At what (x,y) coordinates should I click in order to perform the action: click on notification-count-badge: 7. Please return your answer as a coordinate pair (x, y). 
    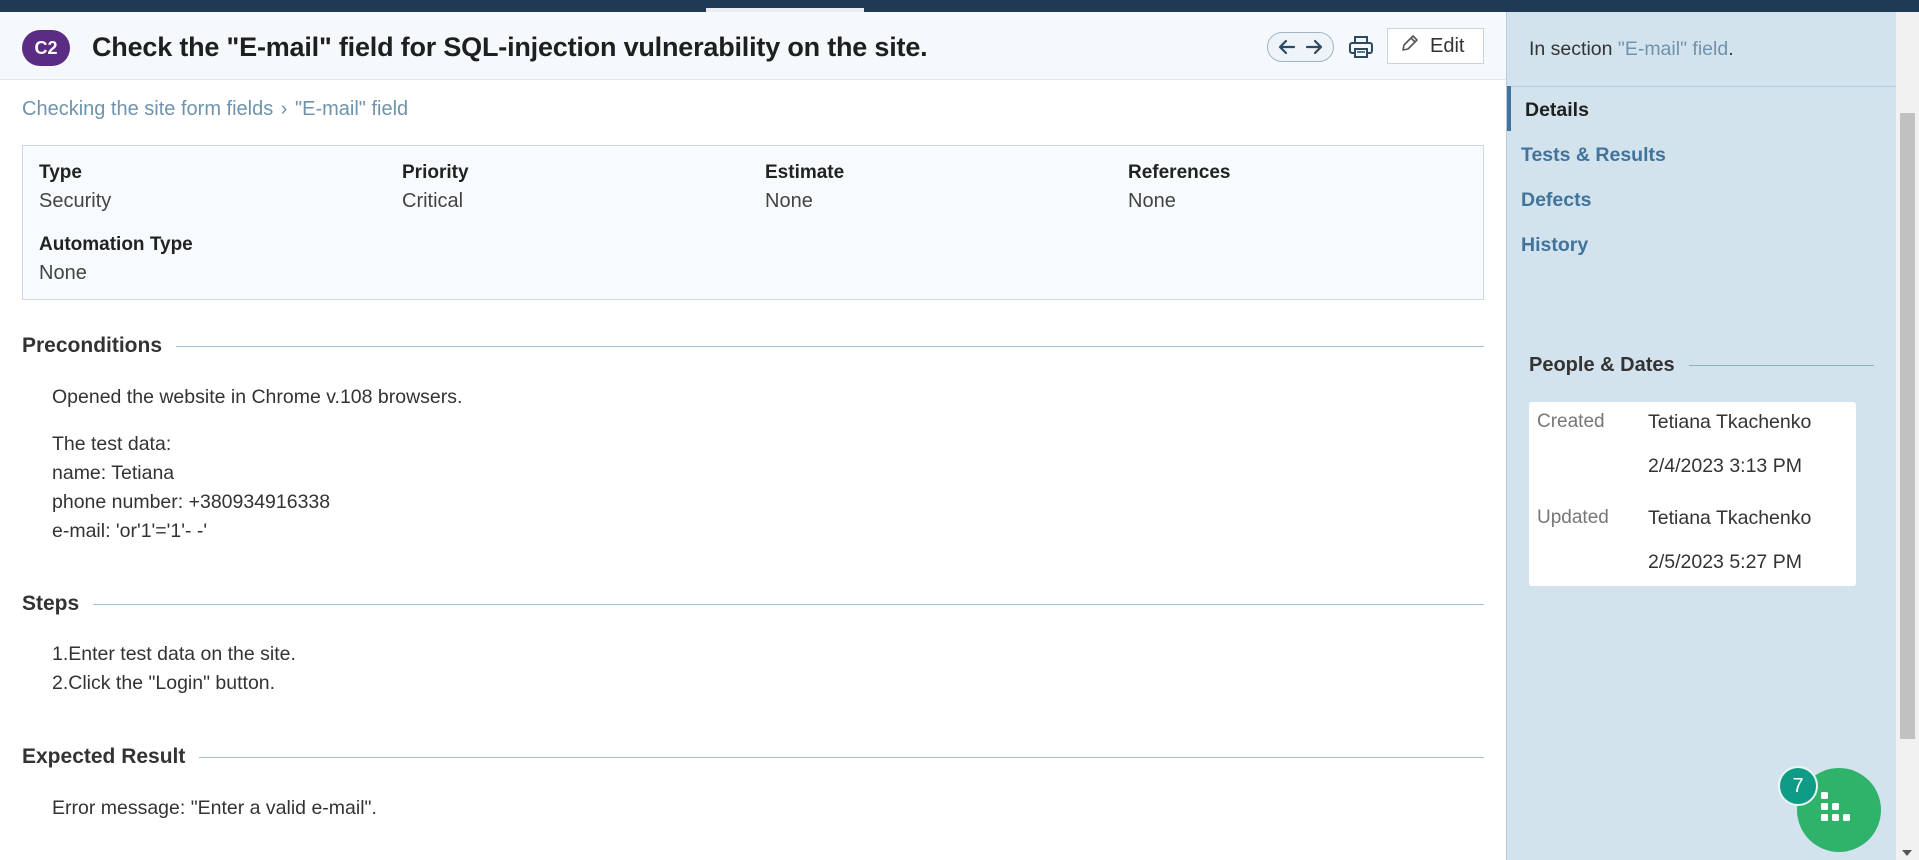
    Looking at the image, I should click on (1798, 786).